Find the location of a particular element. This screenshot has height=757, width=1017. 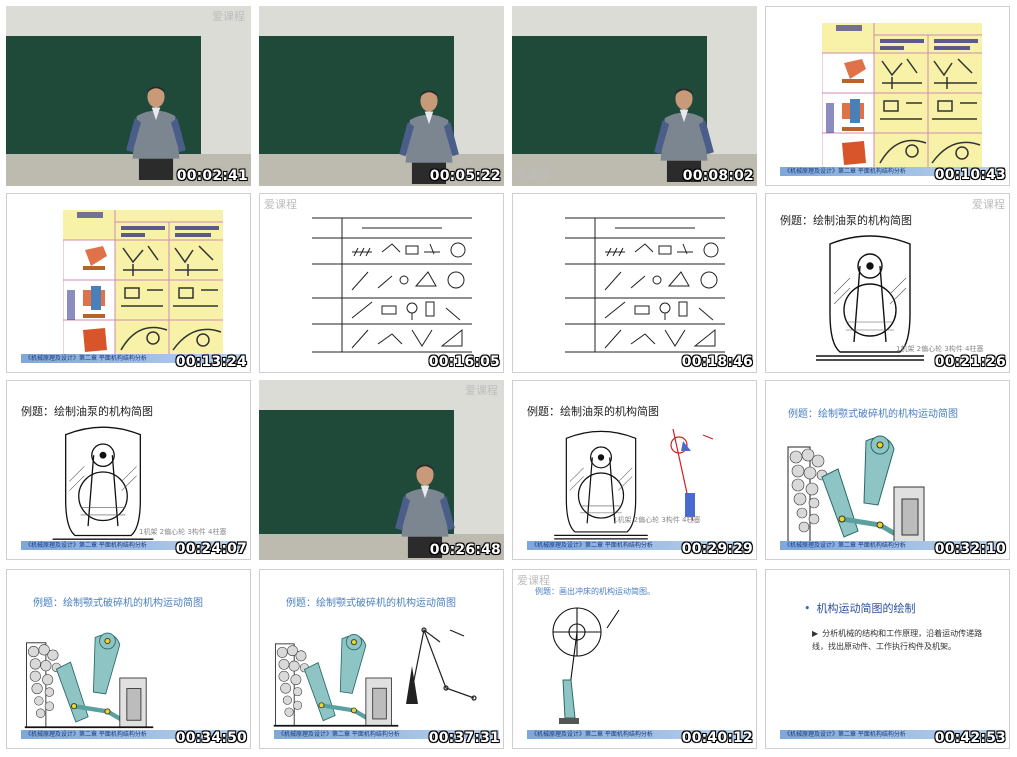

timestamp: 00:26:48 is located at coordinates (465, 550).